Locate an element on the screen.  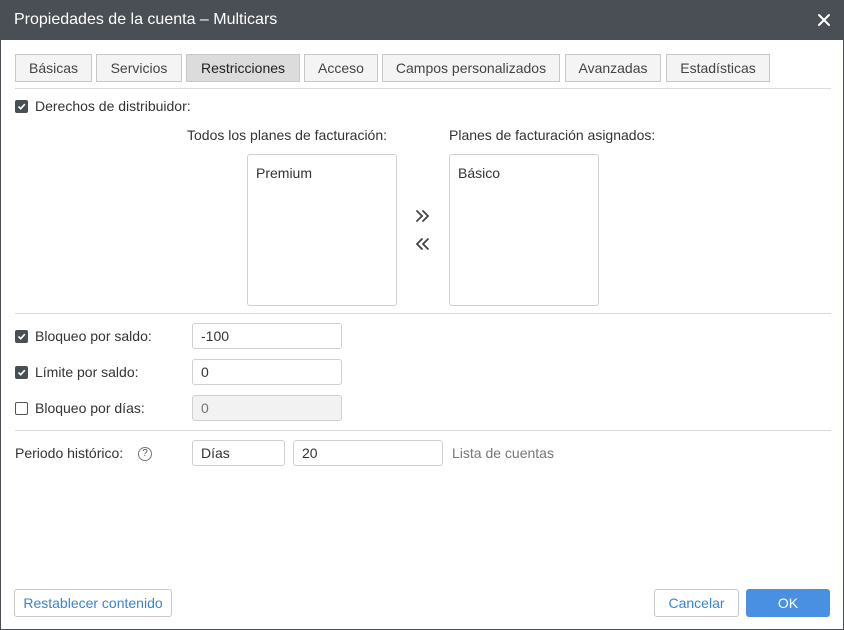
all-plans-list: Premium is located at coordinates (322, 230).